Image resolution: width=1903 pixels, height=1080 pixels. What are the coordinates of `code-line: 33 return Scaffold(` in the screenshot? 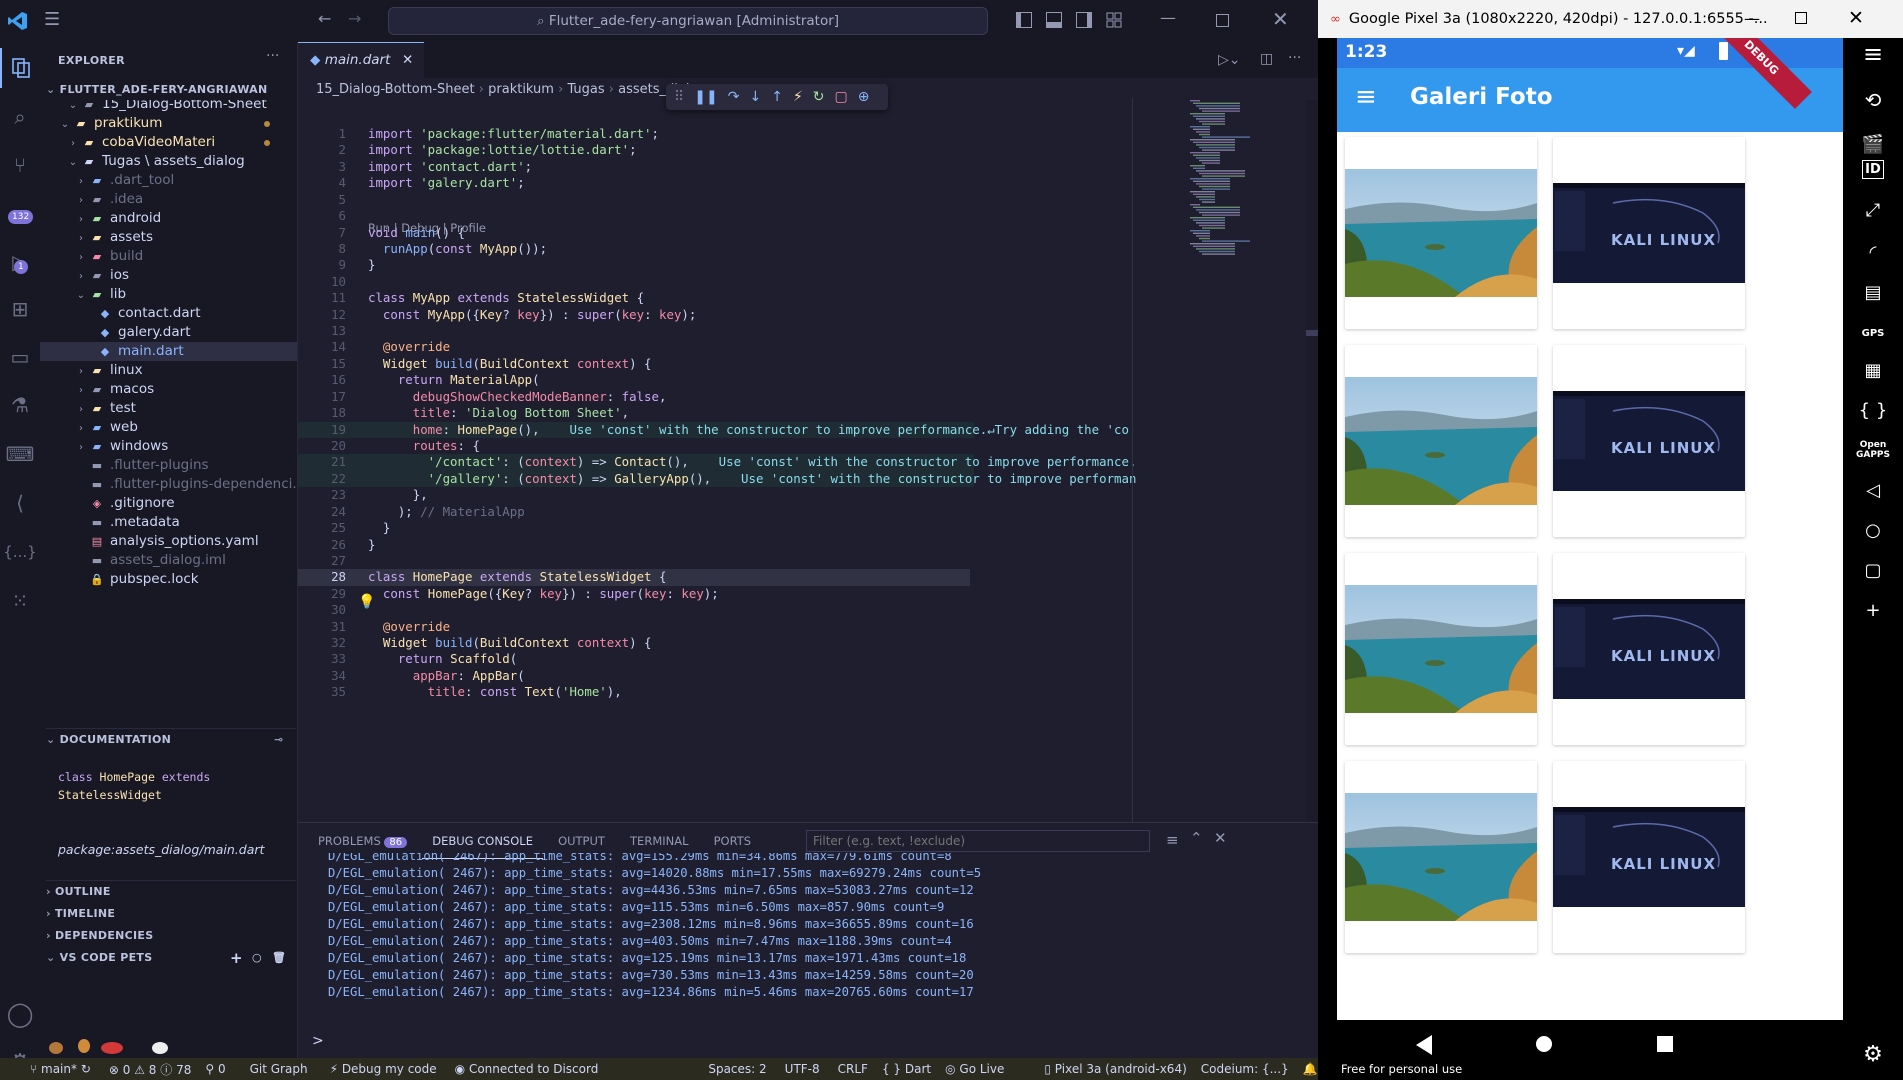 It's located at (808, 659).